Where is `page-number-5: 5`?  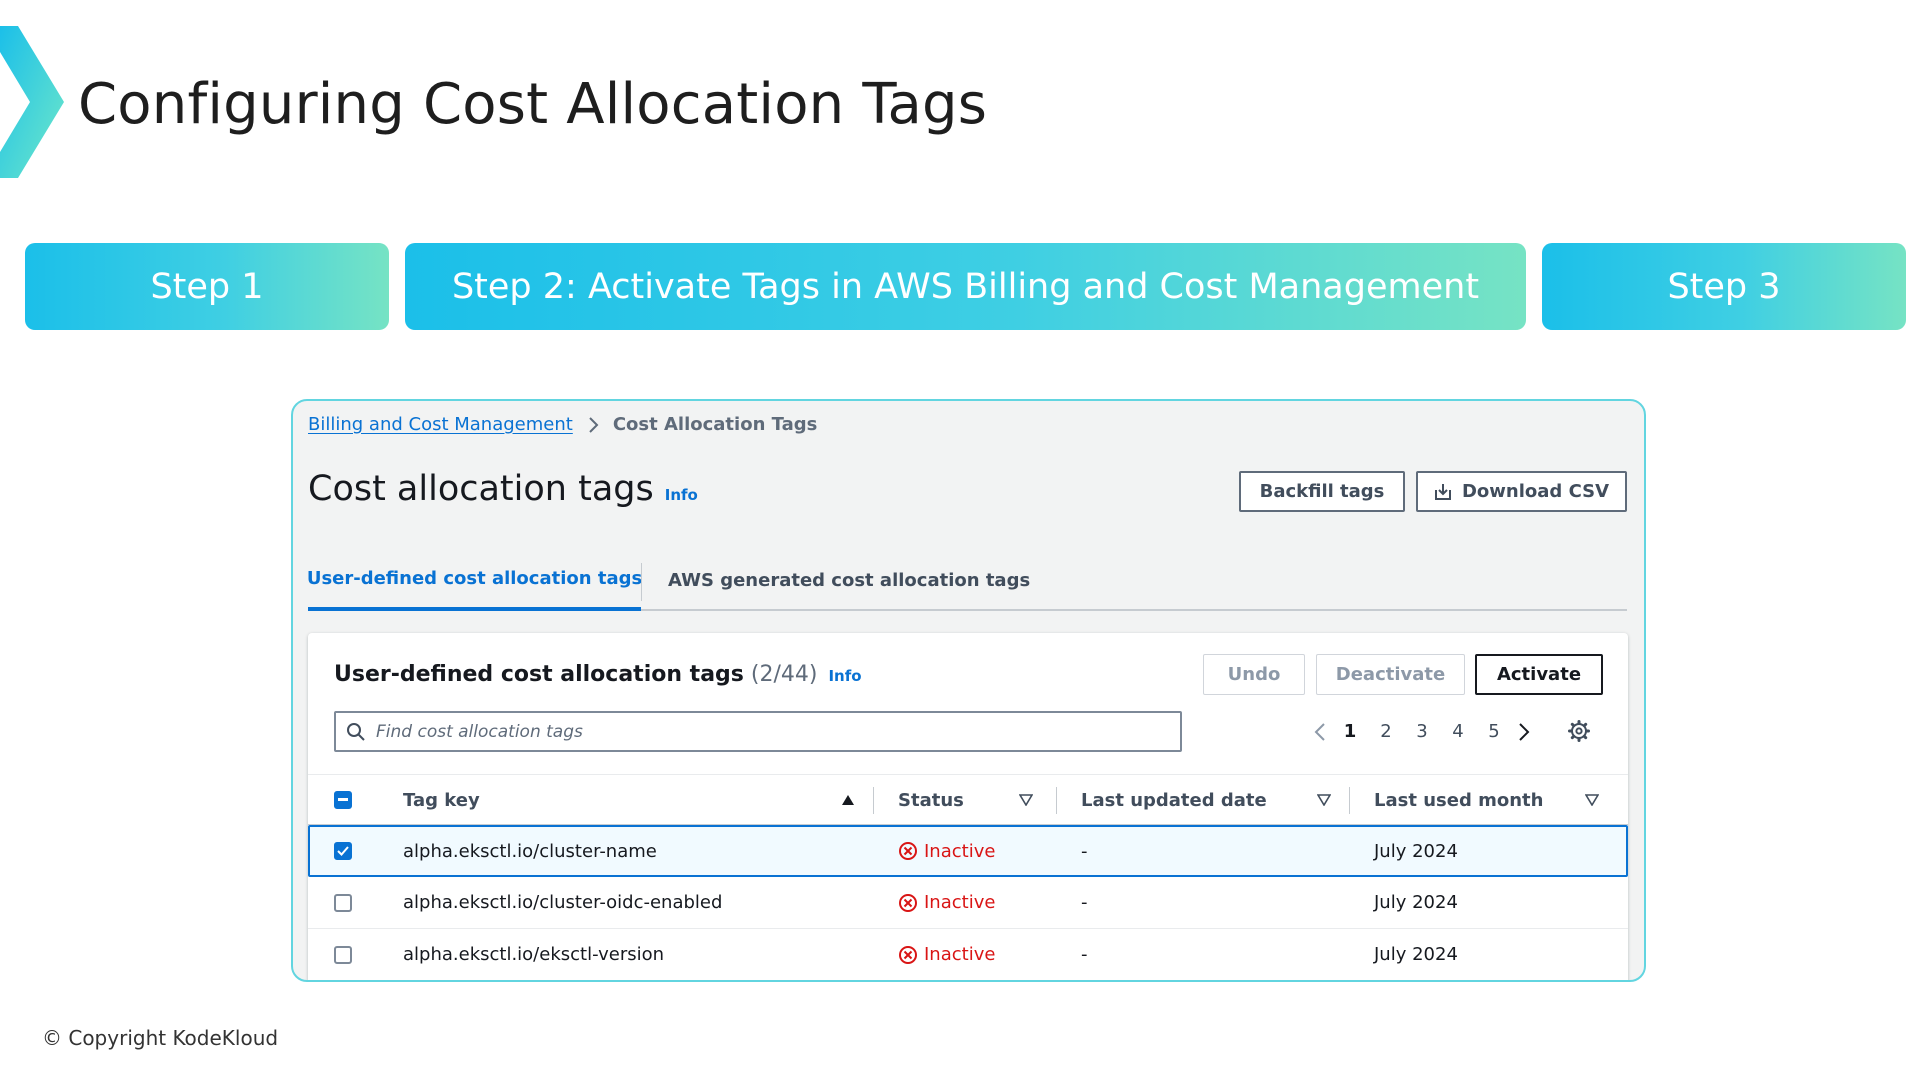 page-number-5: 5 is located at coordinates (1494, 731).